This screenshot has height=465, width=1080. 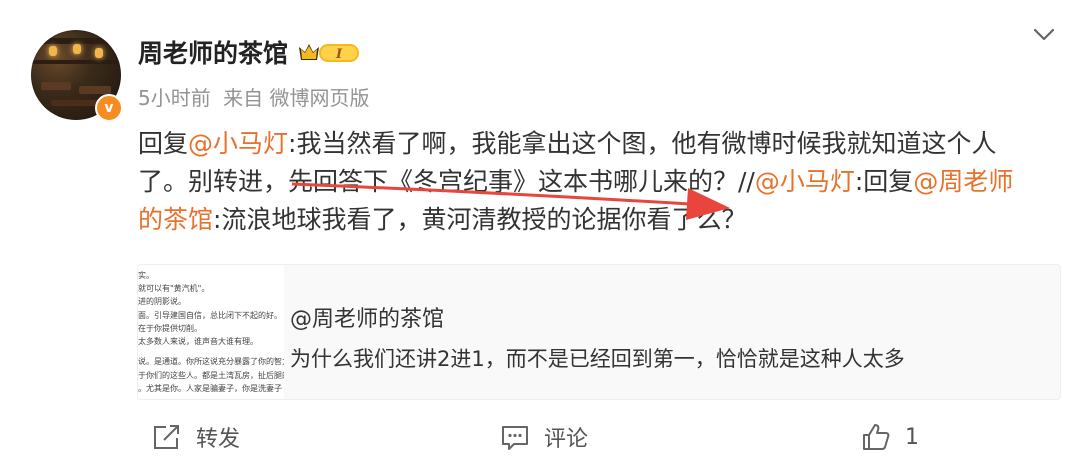 I want to click on thumb-text-line: 实。, so click(x=146, y=275).